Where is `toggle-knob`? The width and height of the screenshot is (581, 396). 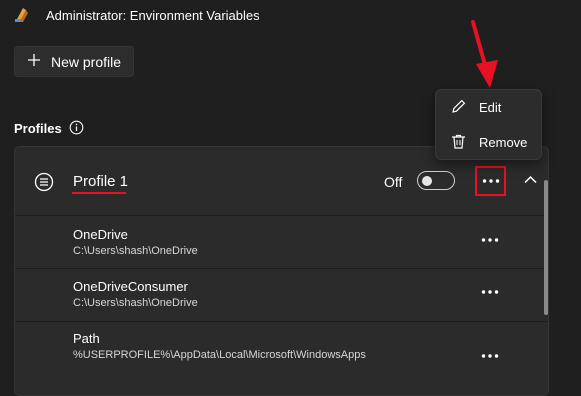
toggle-knob is located at coordinates (427, 180).